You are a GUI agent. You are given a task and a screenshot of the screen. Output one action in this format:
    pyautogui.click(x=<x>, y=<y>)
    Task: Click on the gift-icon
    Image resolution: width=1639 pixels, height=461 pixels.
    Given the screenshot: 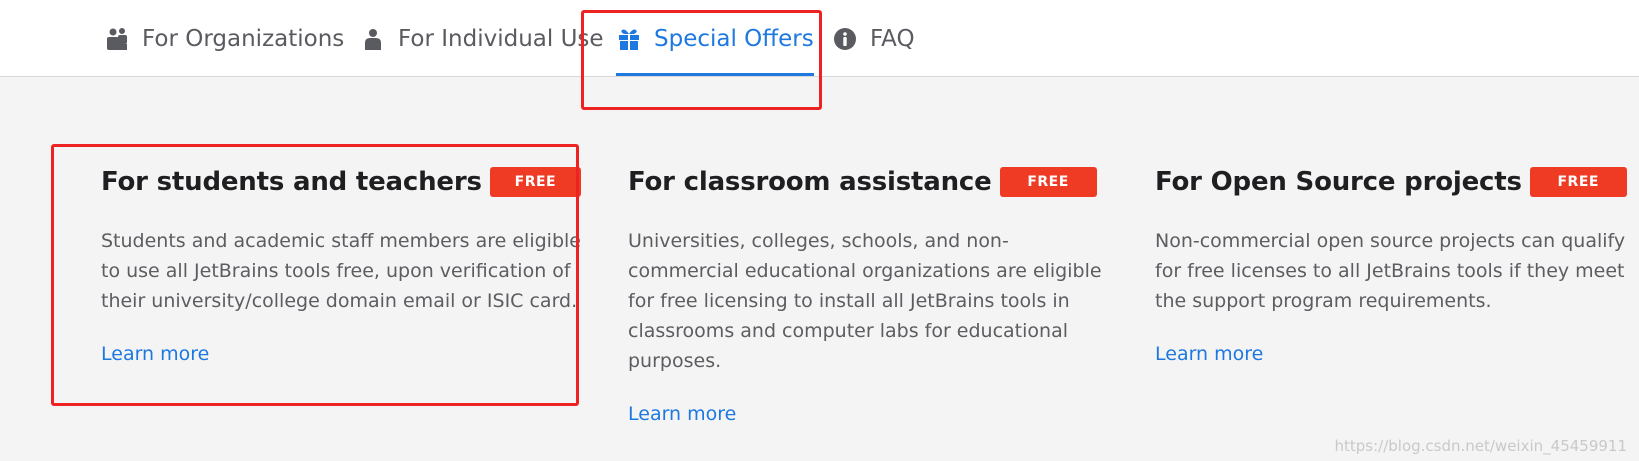 What is the action you would take?
    pyautogui.click(x=629, y=39)
    